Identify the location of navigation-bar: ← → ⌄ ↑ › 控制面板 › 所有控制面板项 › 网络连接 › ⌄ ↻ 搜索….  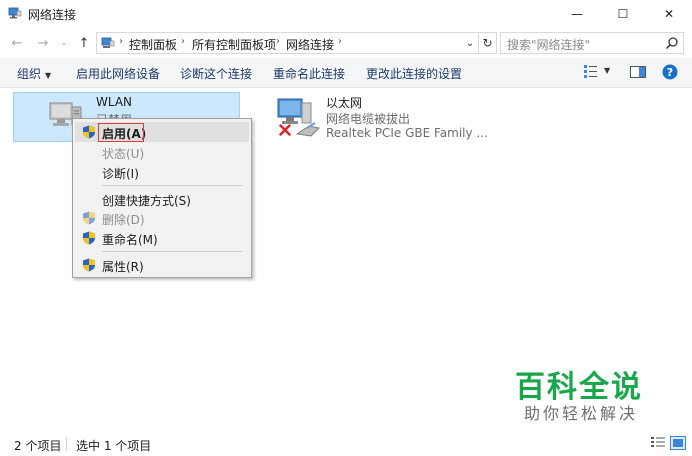
(346, 43).